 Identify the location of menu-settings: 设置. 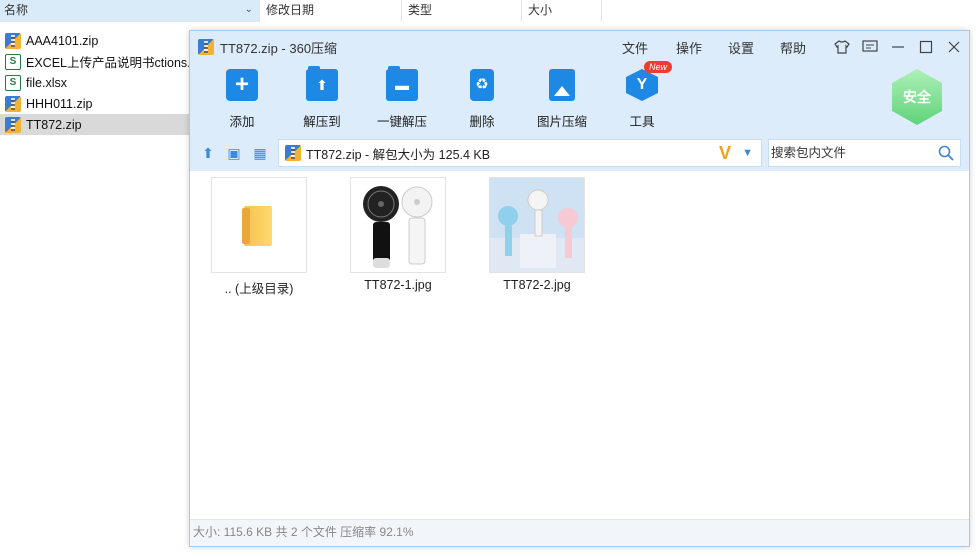
(741, 47).